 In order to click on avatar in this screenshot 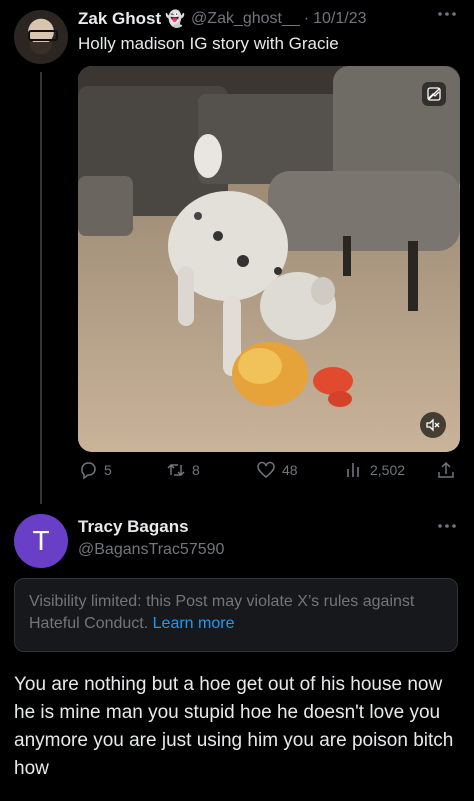, I will do `click(41, 37)`.